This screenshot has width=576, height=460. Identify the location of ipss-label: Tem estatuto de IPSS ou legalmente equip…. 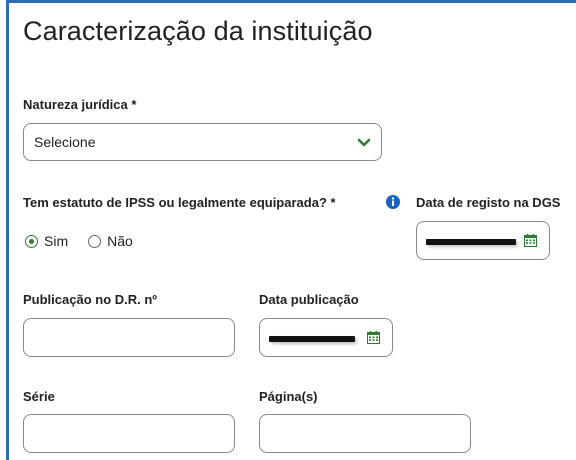
(179, 202).